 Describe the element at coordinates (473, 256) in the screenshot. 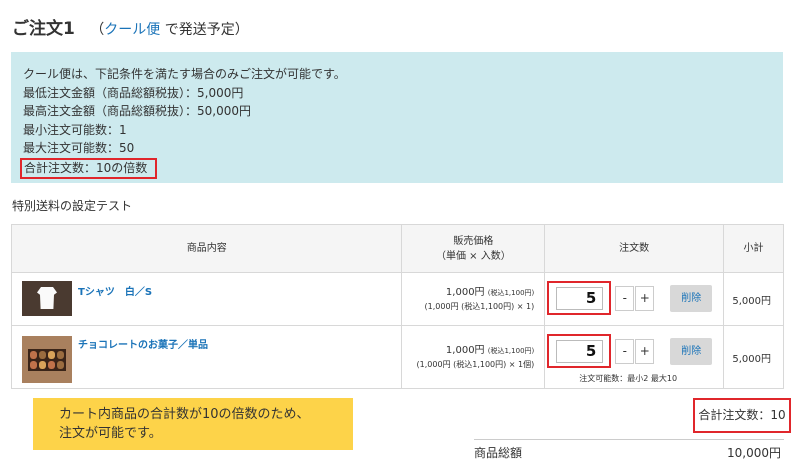

I see `header-price-detail: （単価 × 入数）` at that location.